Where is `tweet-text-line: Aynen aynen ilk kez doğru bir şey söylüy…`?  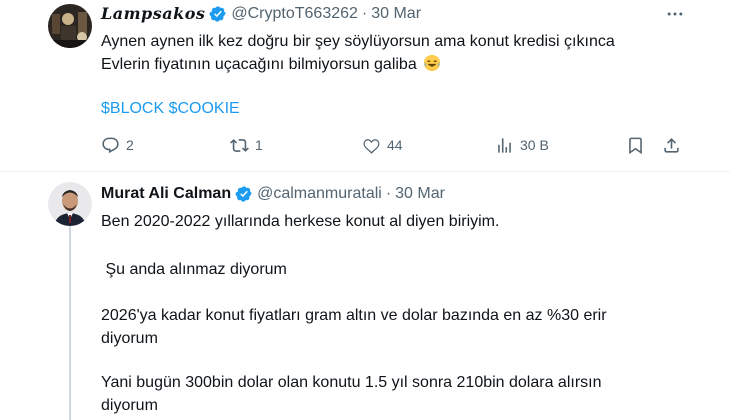
tweet-text-line: Aynen aynen ilk kez doğru bir şey söylüy… is located at coordinates (358, 41).